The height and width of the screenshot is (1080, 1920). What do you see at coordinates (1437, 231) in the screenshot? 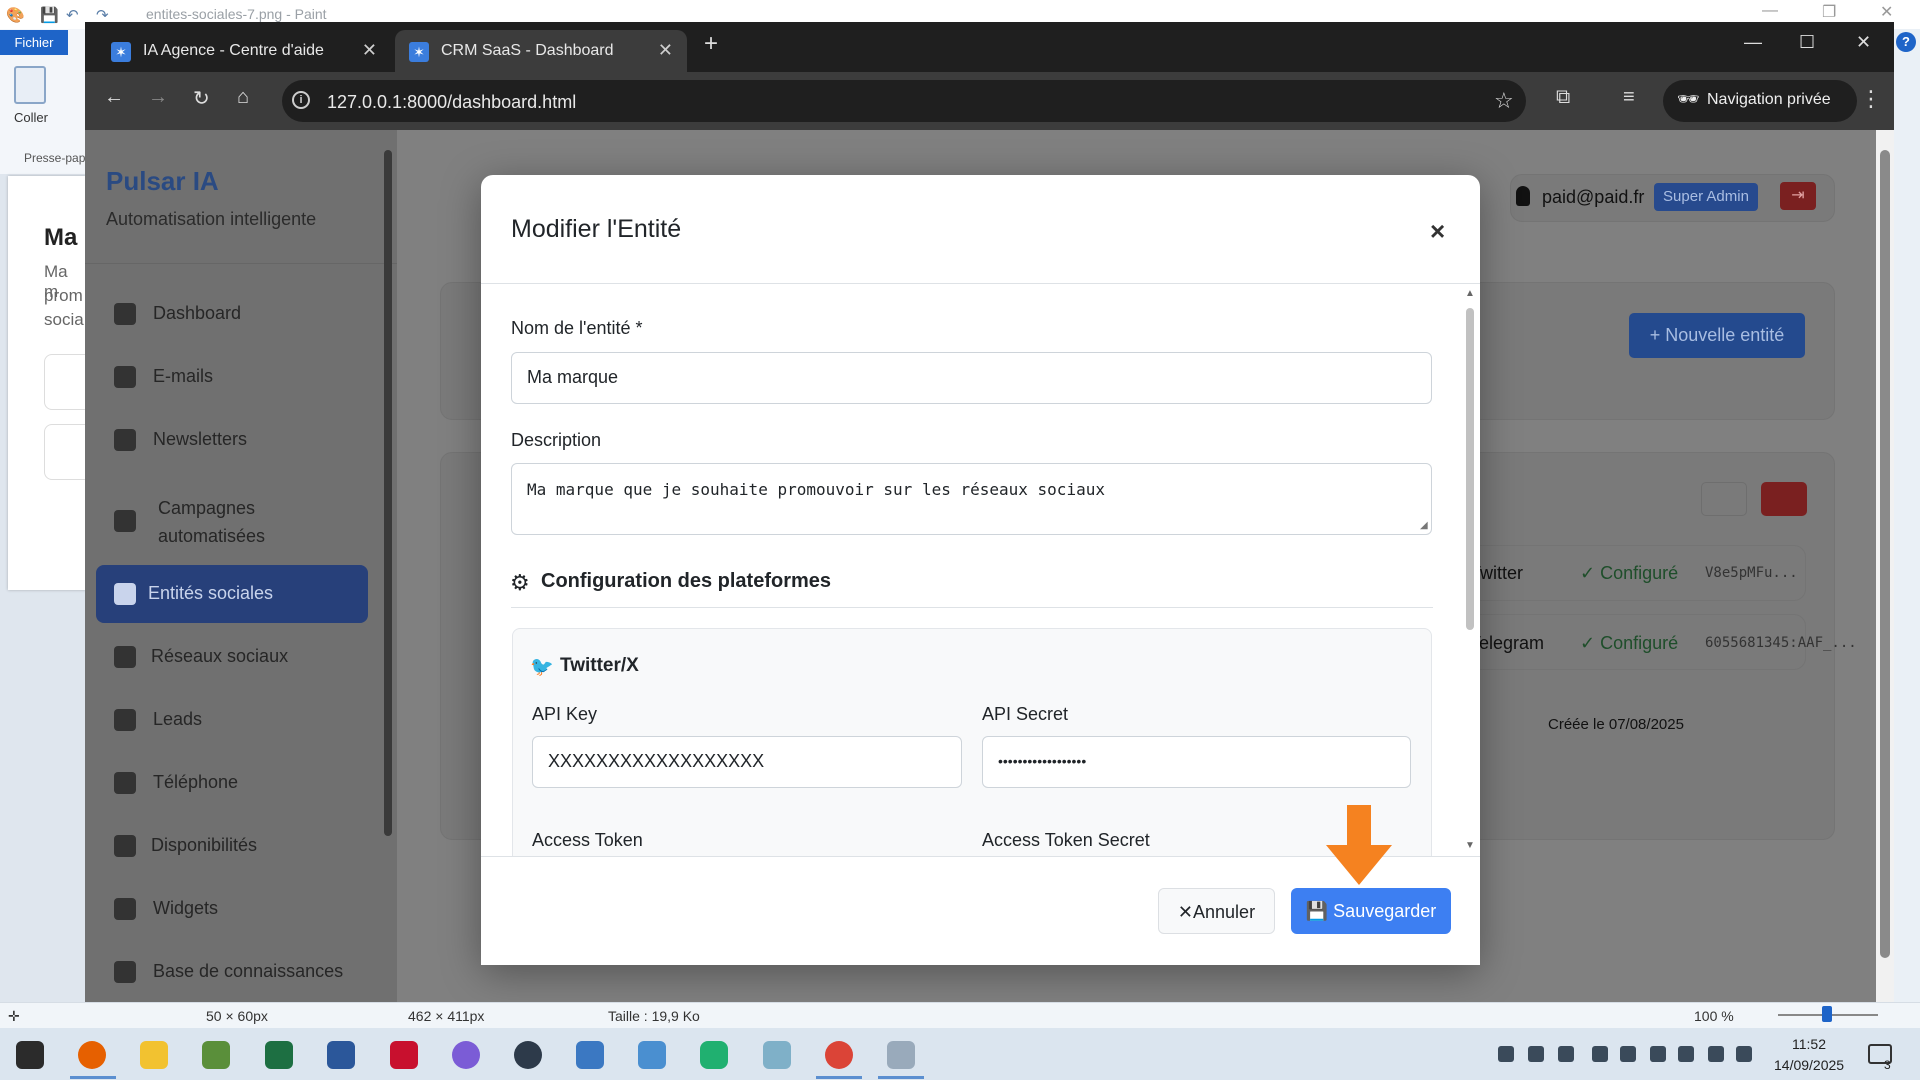
I see `modal-close-icon: ×` at bounding box center [1437, 231].